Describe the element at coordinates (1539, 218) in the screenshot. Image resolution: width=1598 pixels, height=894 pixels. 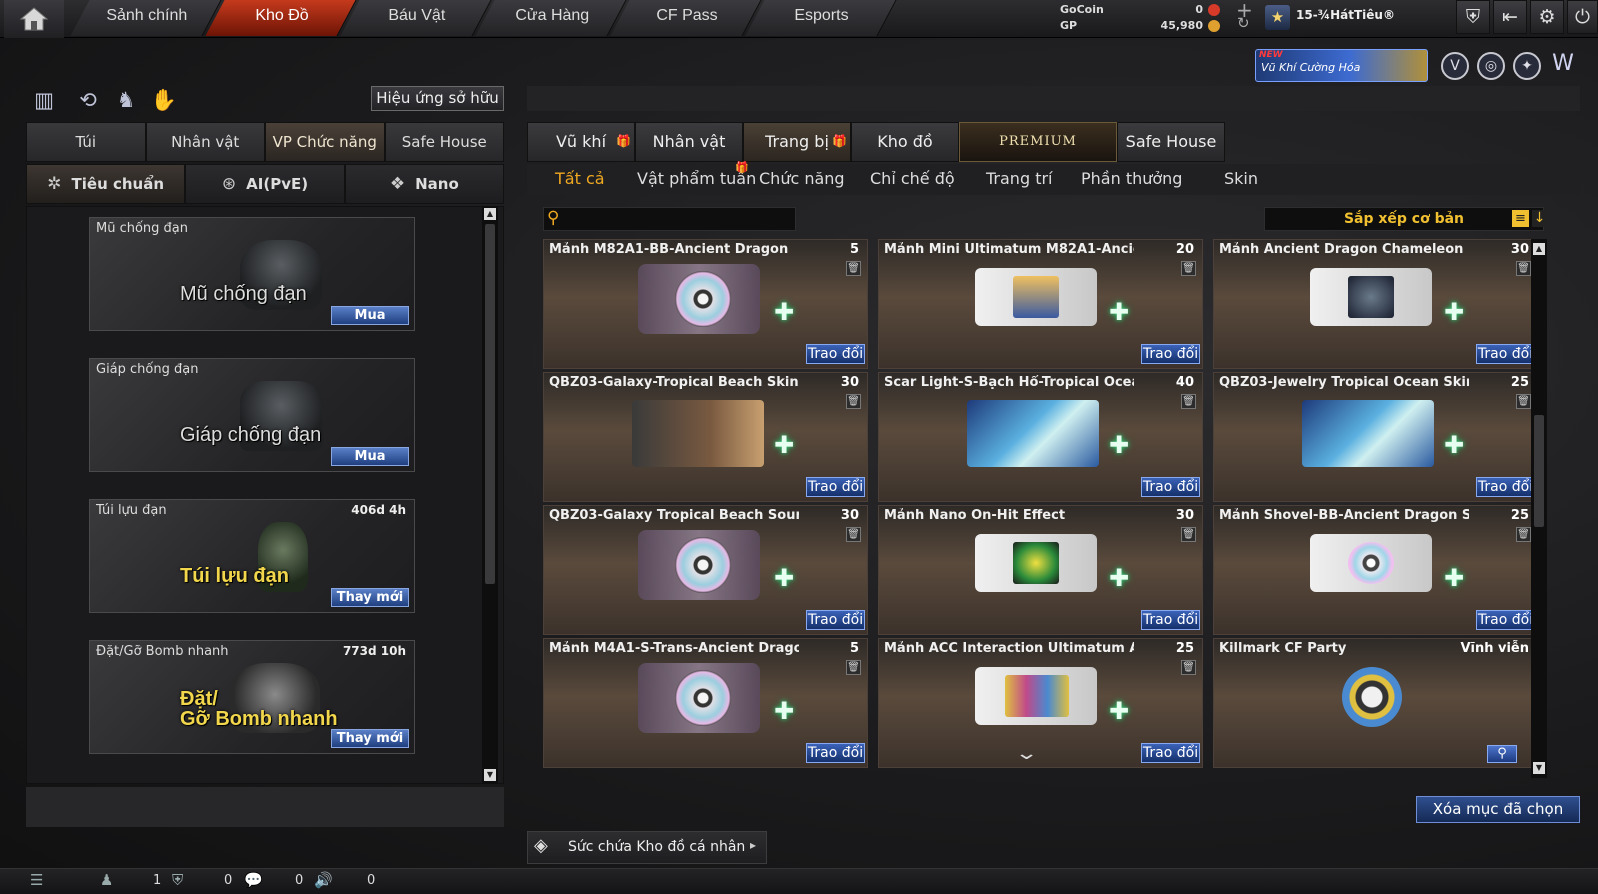
I see `sort-direction-icon: ↓` at that location.